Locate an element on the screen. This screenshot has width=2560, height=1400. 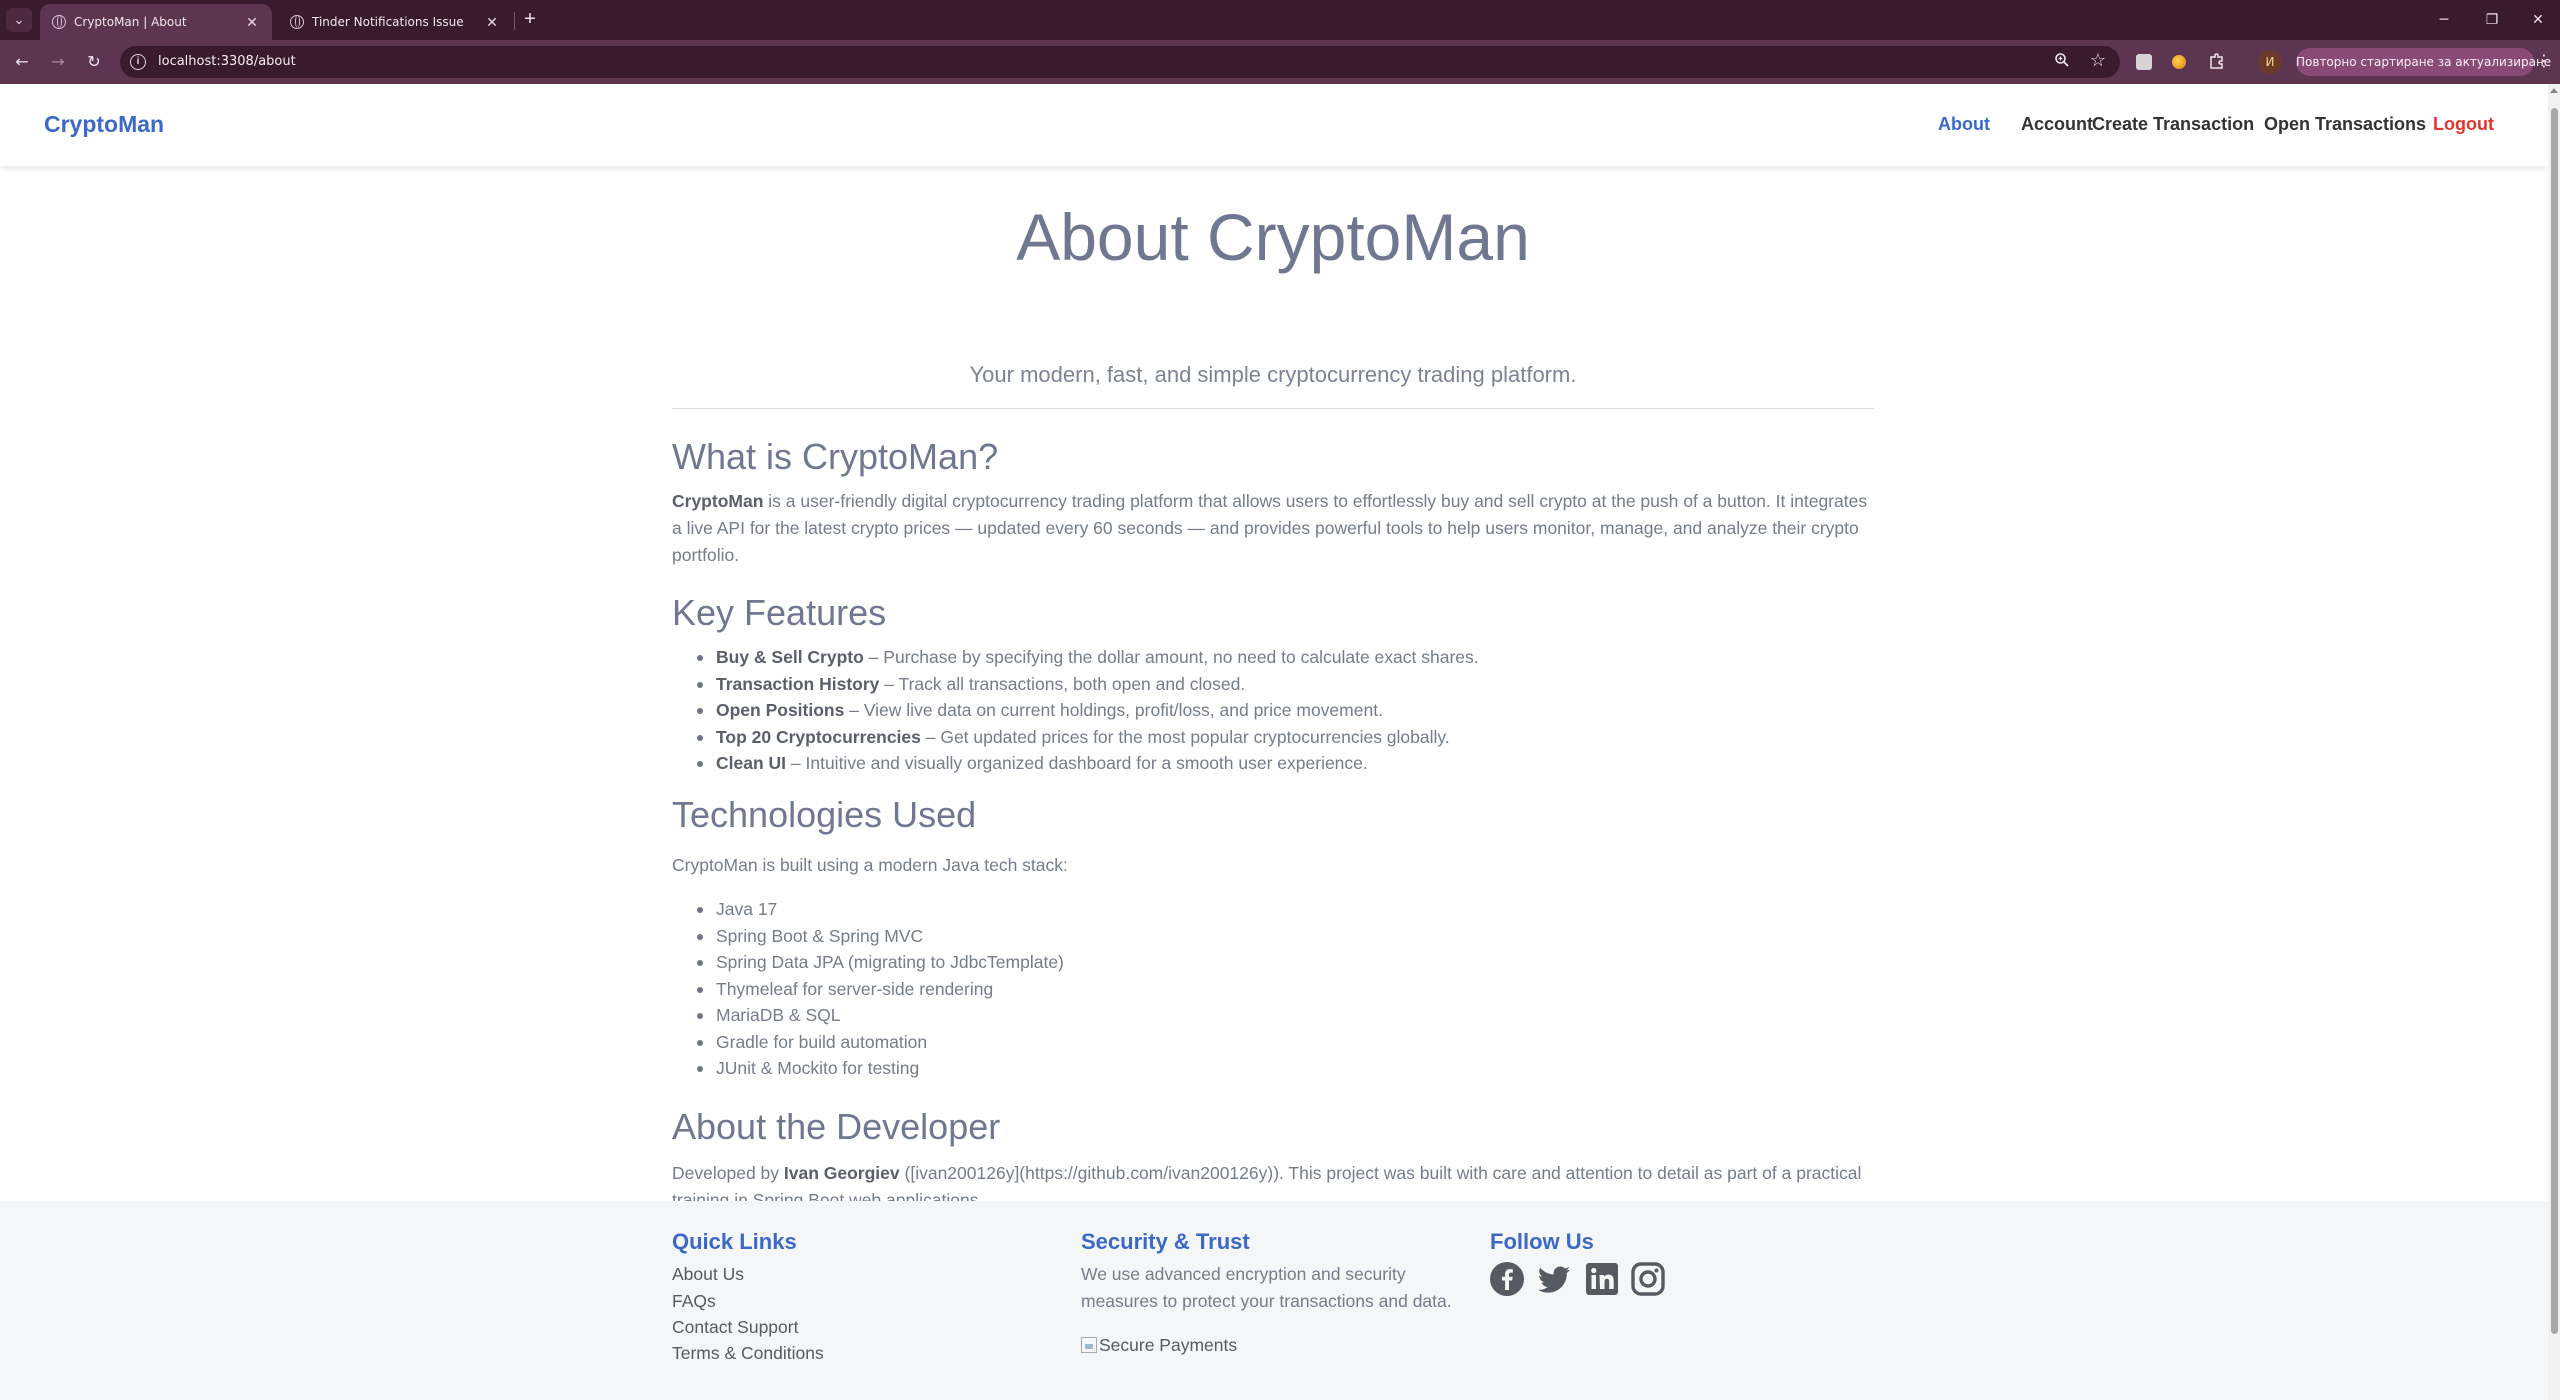
page-scrollbar is located at coordinates (2554, 742).